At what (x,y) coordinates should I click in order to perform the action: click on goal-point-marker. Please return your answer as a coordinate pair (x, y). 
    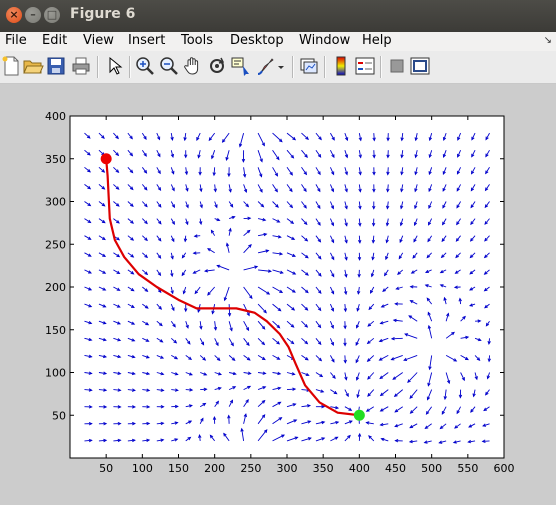
    Looking at the image, I should click on (359, 415).